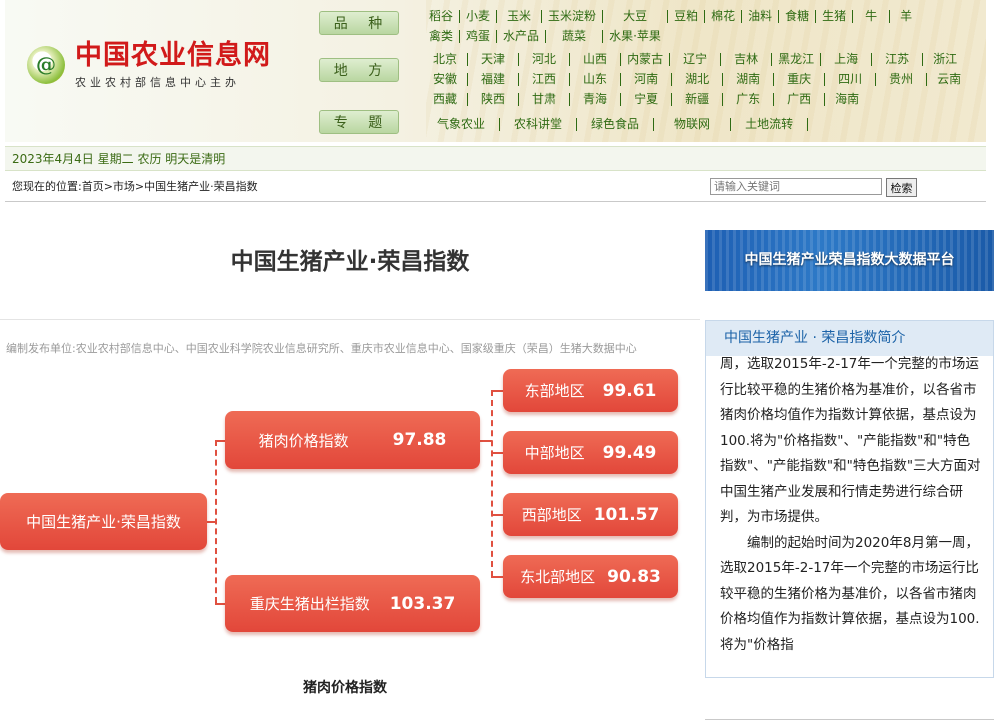 The height and width of the screenshot is (724, 996). I want to click on variety-link: 水产品, so click(522, 36).